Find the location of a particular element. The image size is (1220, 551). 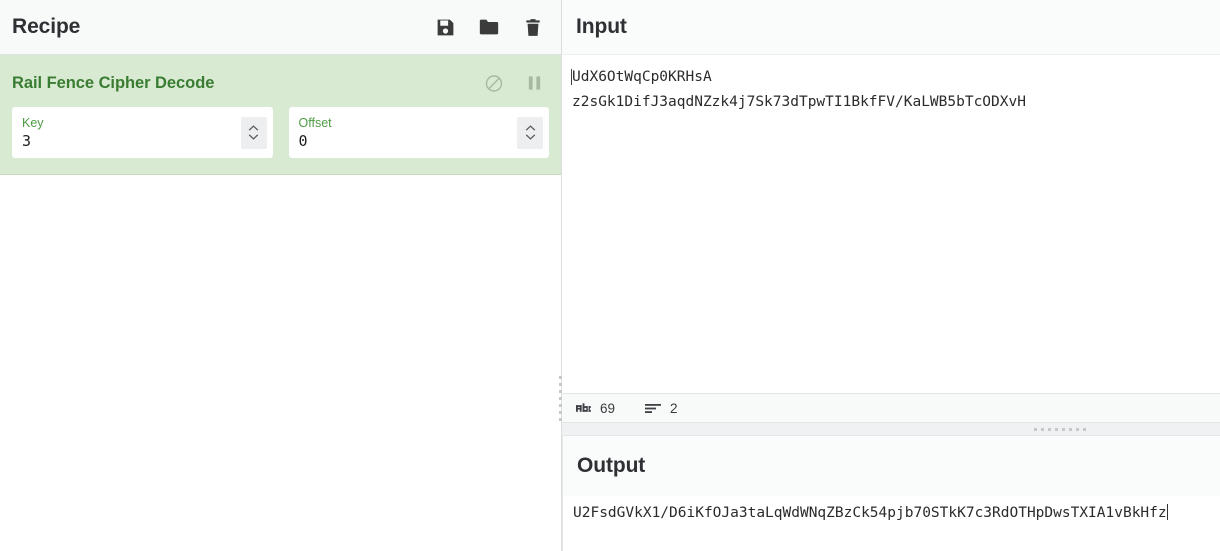

arg-offset-inner: Offset 0 is located at coordinates (403, 132).